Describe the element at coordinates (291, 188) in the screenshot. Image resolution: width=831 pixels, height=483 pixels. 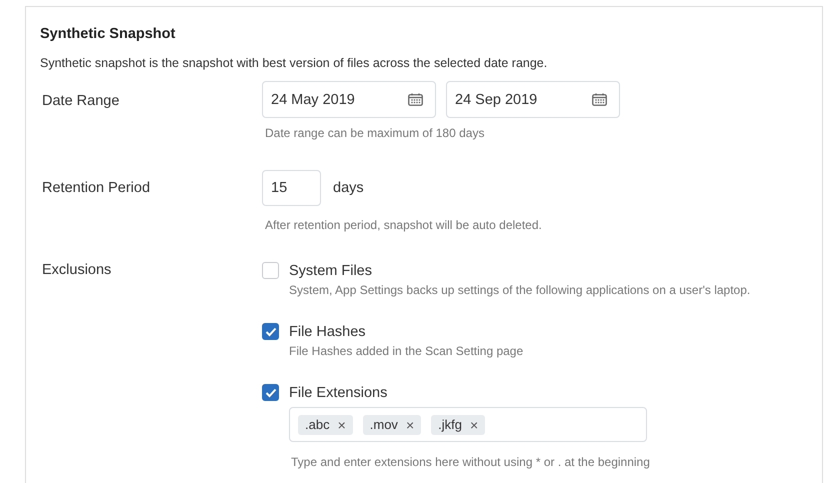
I see `number-field: 15` at that location.